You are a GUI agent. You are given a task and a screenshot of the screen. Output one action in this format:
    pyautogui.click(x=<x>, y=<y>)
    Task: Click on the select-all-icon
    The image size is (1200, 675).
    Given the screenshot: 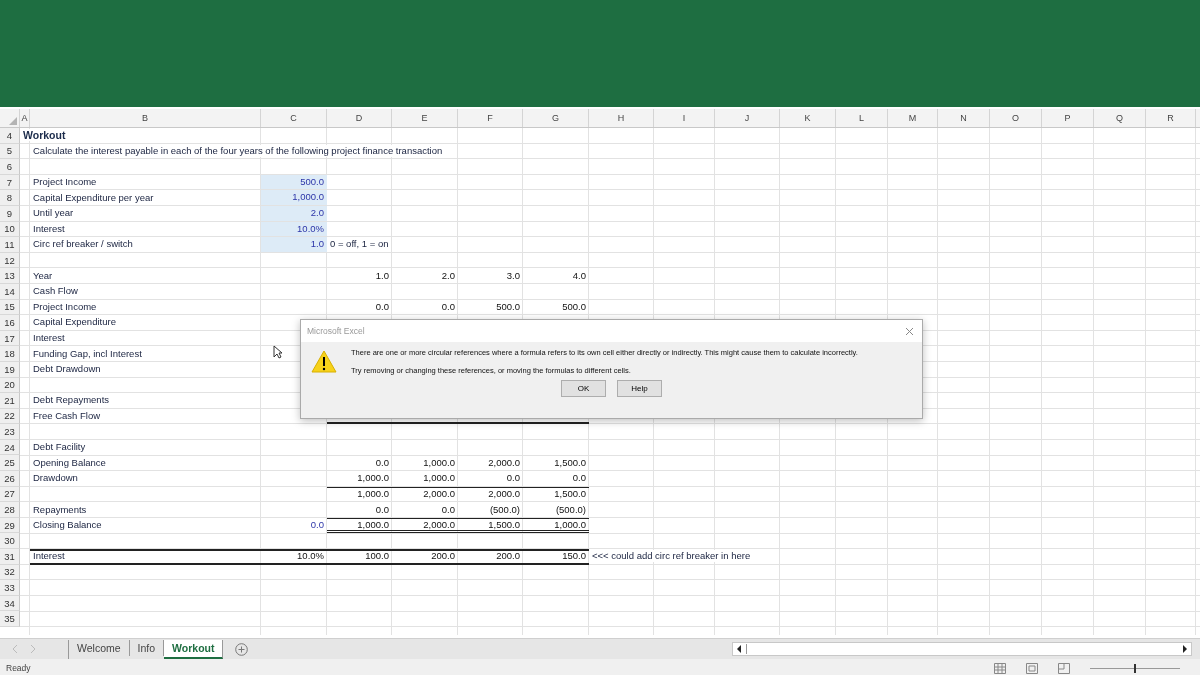 What is the action you would take?
    pyautogui.click(x=13, y=121)
    